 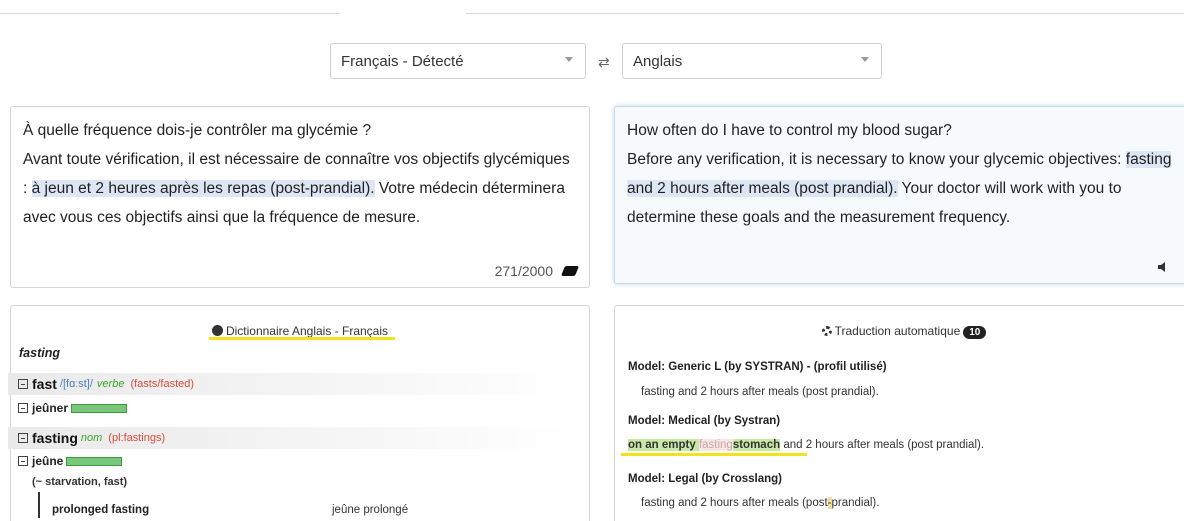 I want to click on unchanged-segment: fasting and 2 hours after meals (post, so click(x=734, y=503).